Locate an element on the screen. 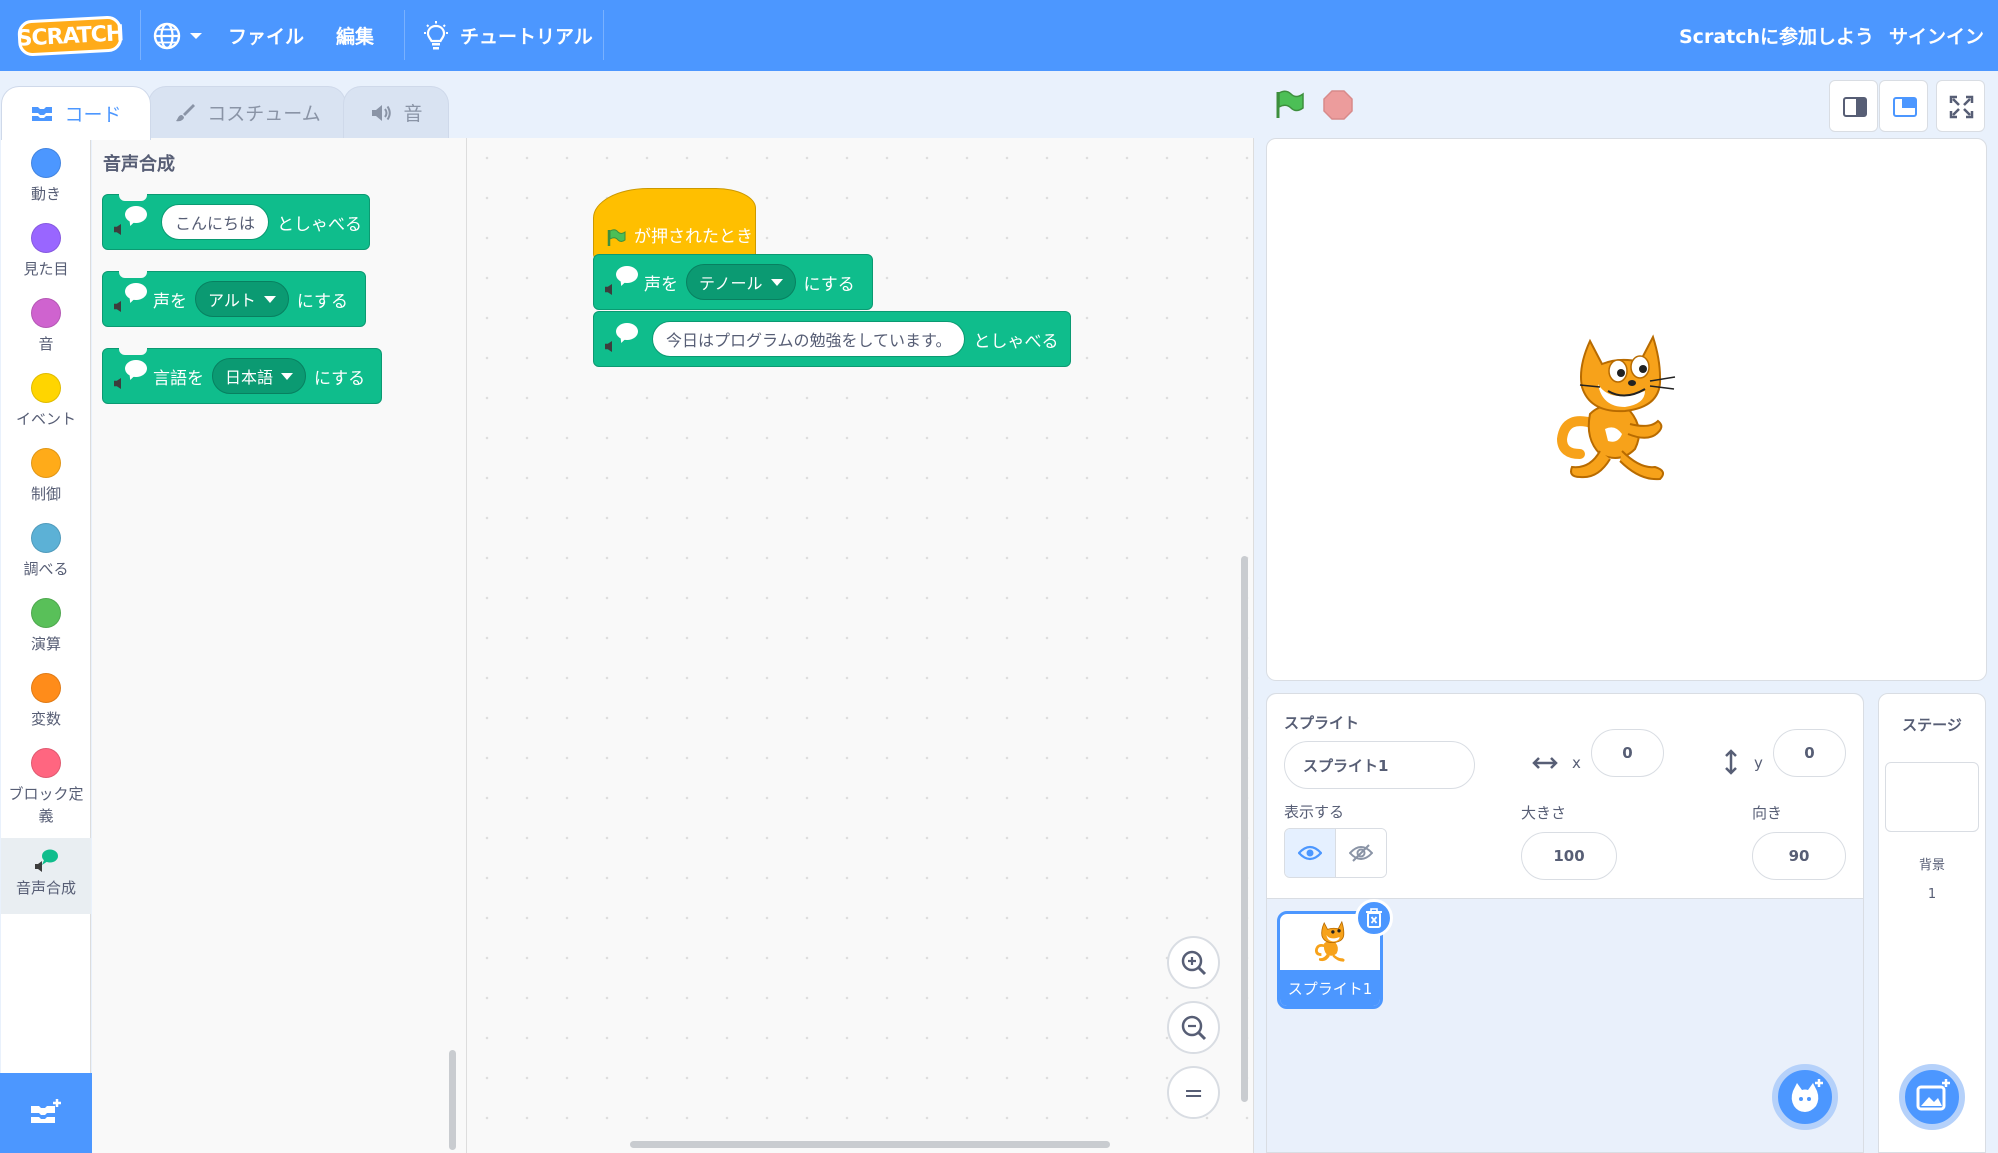  palette-block-set-voice: 声を アルト にする is located at coordinates (234, 299).